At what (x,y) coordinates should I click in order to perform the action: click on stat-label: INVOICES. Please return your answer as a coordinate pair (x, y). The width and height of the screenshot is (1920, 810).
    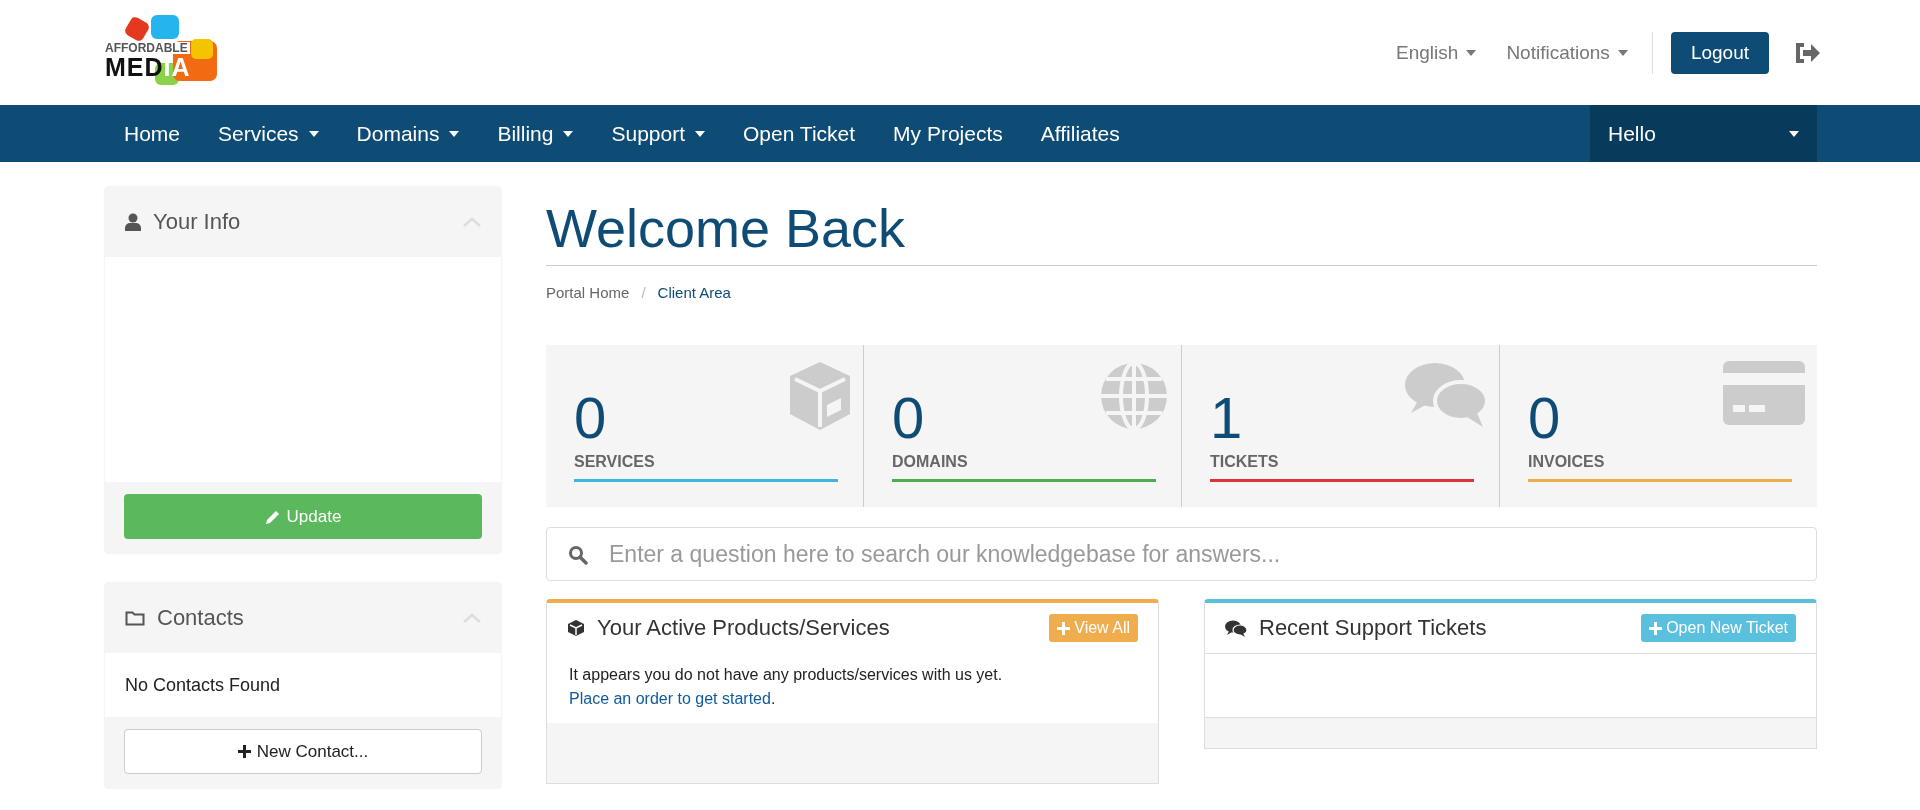
    Looking at the image, I should click on (1567, 462).